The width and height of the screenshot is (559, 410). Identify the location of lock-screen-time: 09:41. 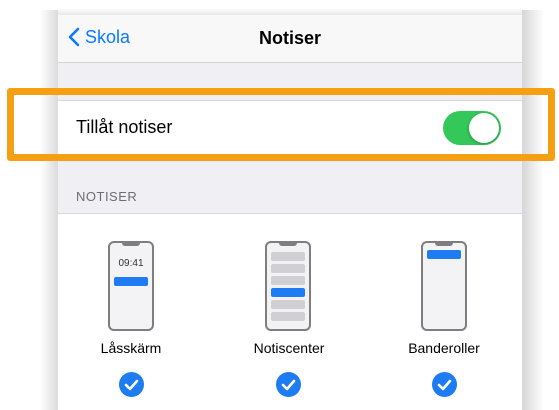
(131, 263).